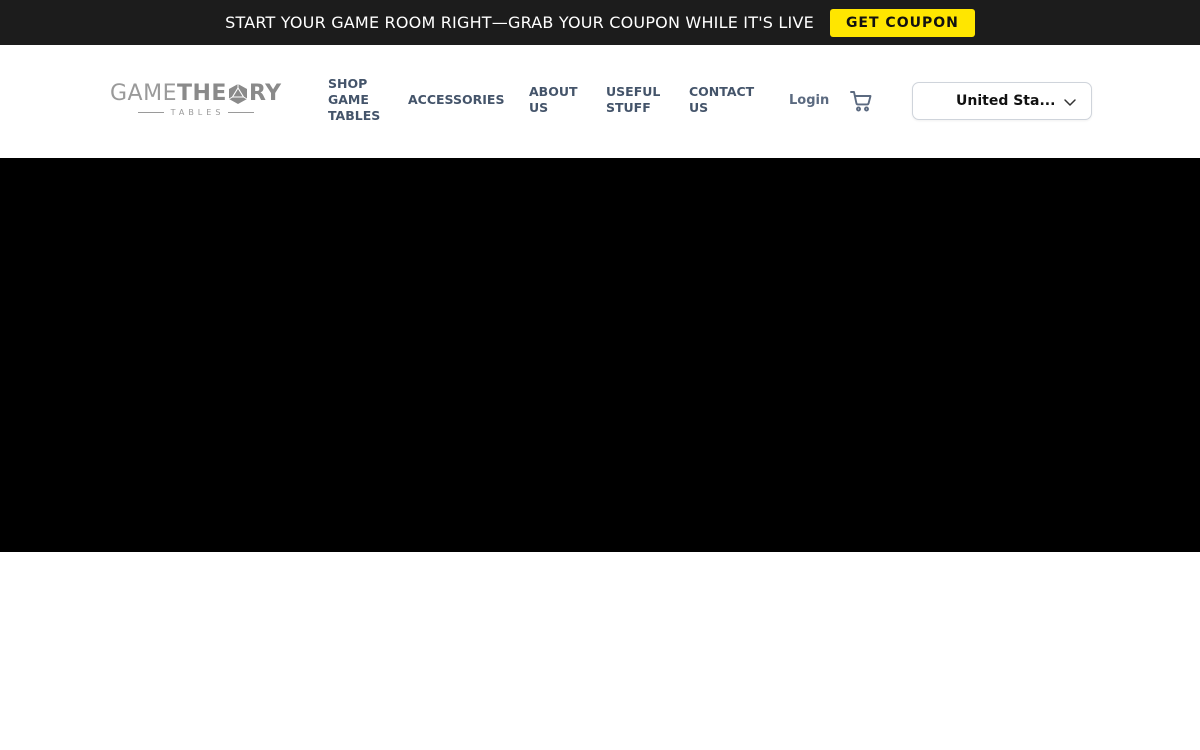  I want to click on logo-subtitle-row: TABLES, so click(196, 112).